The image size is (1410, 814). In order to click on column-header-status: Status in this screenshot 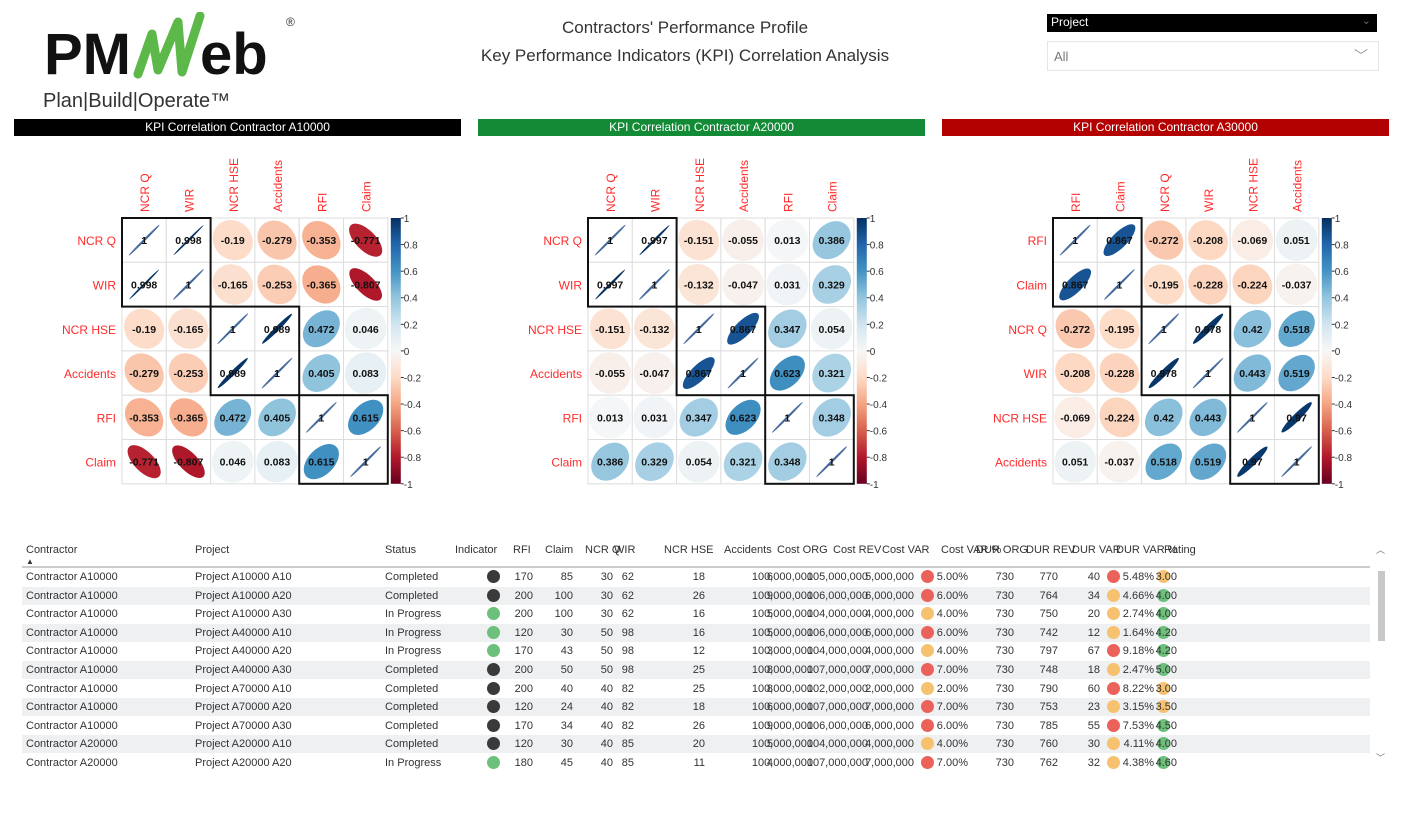, I will do `click(400, 550)`.